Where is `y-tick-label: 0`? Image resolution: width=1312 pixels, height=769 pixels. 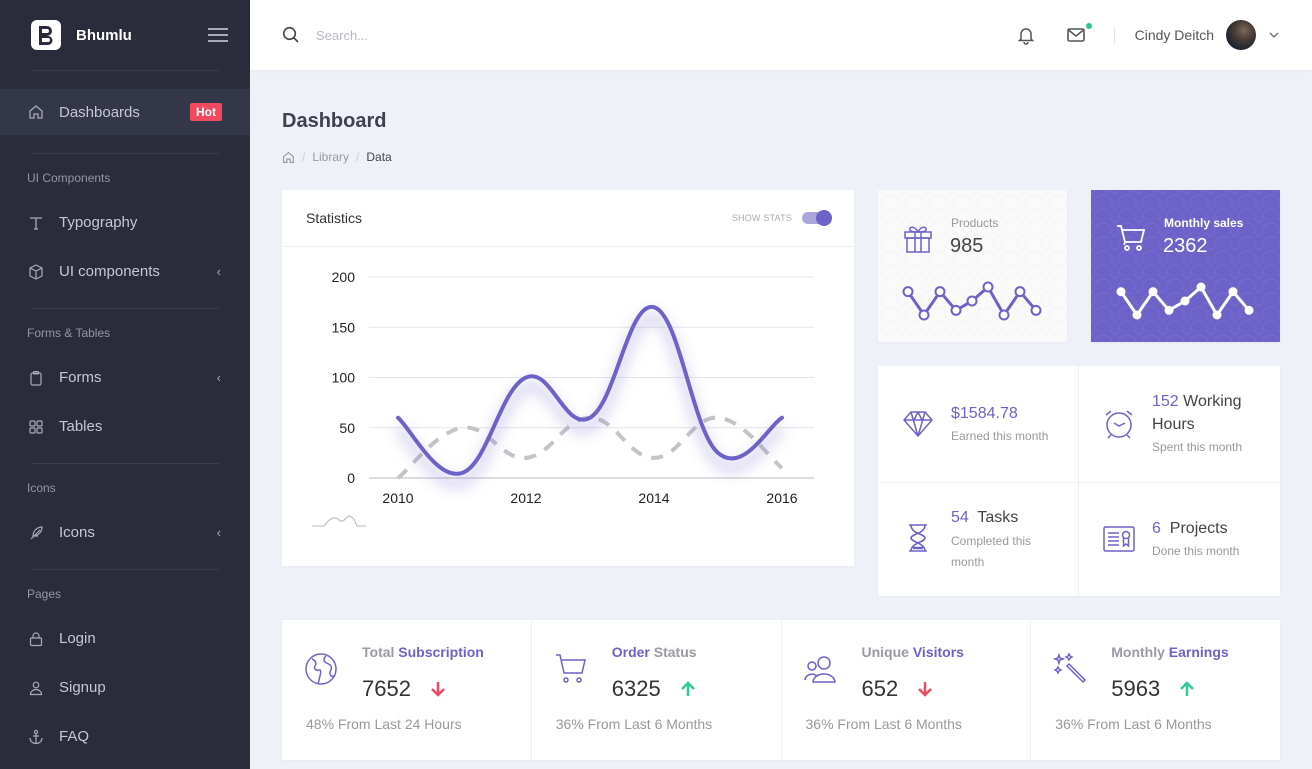 y-tick-label: 0 is located at coordinates (351, 478).